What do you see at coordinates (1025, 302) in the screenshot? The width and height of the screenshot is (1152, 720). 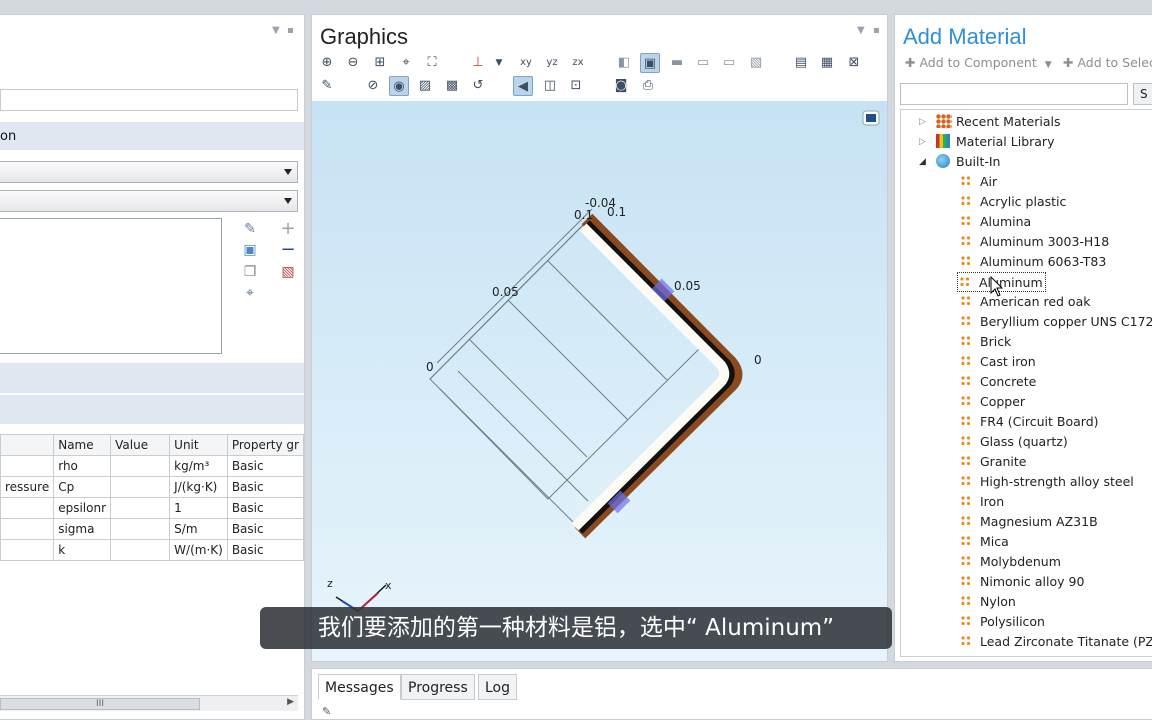 I see `material-item: American red oak` at bounding box center [1025, 302].